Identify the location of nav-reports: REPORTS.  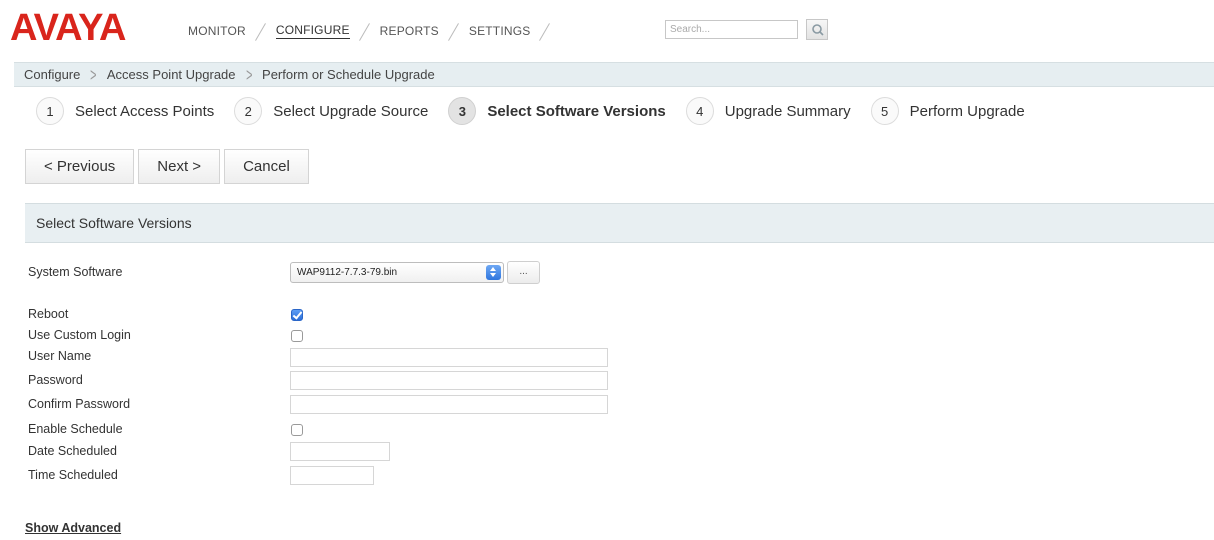
(409, 31).